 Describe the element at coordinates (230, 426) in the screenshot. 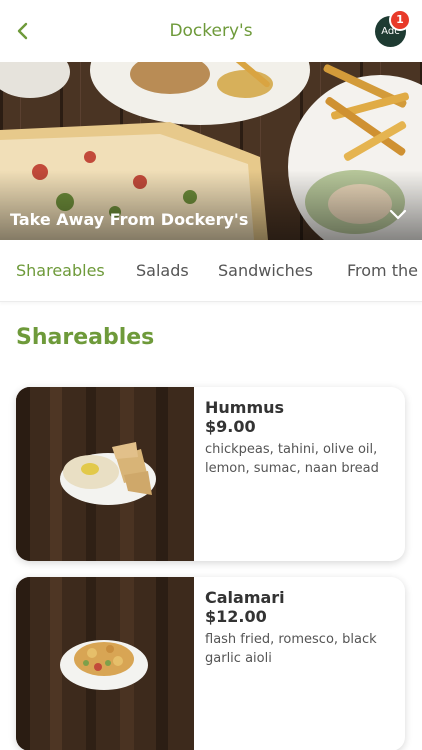

I see `menu-item-price: $9.00` at that location.